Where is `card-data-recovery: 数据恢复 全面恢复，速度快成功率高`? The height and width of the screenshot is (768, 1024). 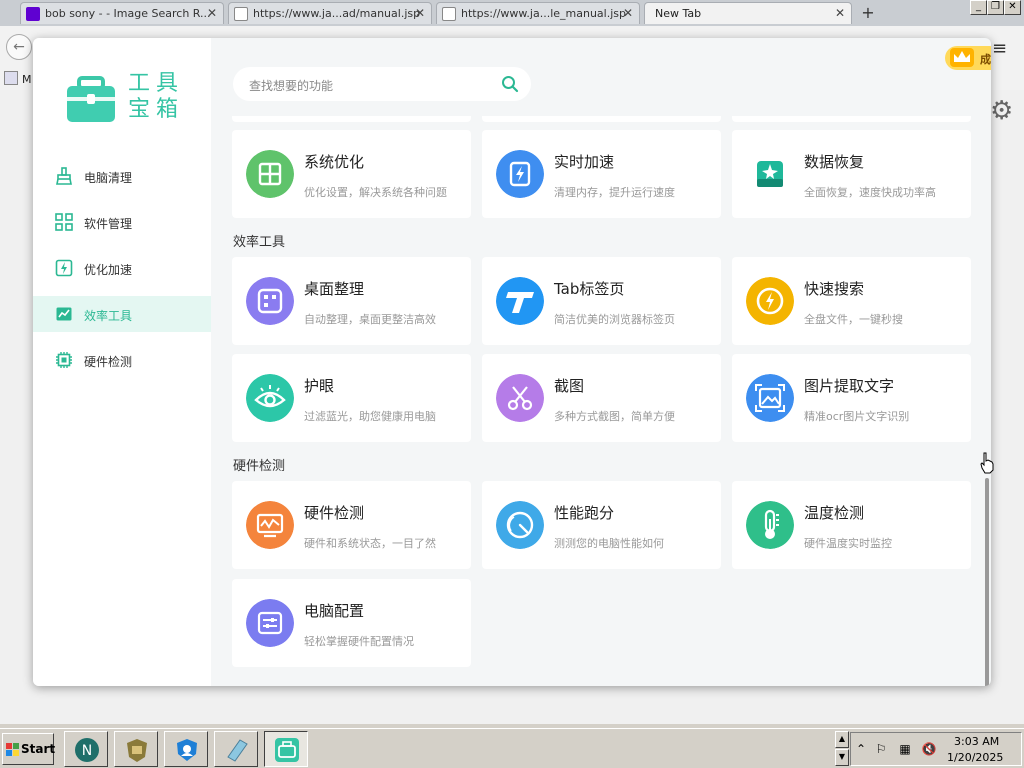
card-data-recovery: 数据恢复 全面恢复，速度快成功率高 is located at coordinates (851, 174).